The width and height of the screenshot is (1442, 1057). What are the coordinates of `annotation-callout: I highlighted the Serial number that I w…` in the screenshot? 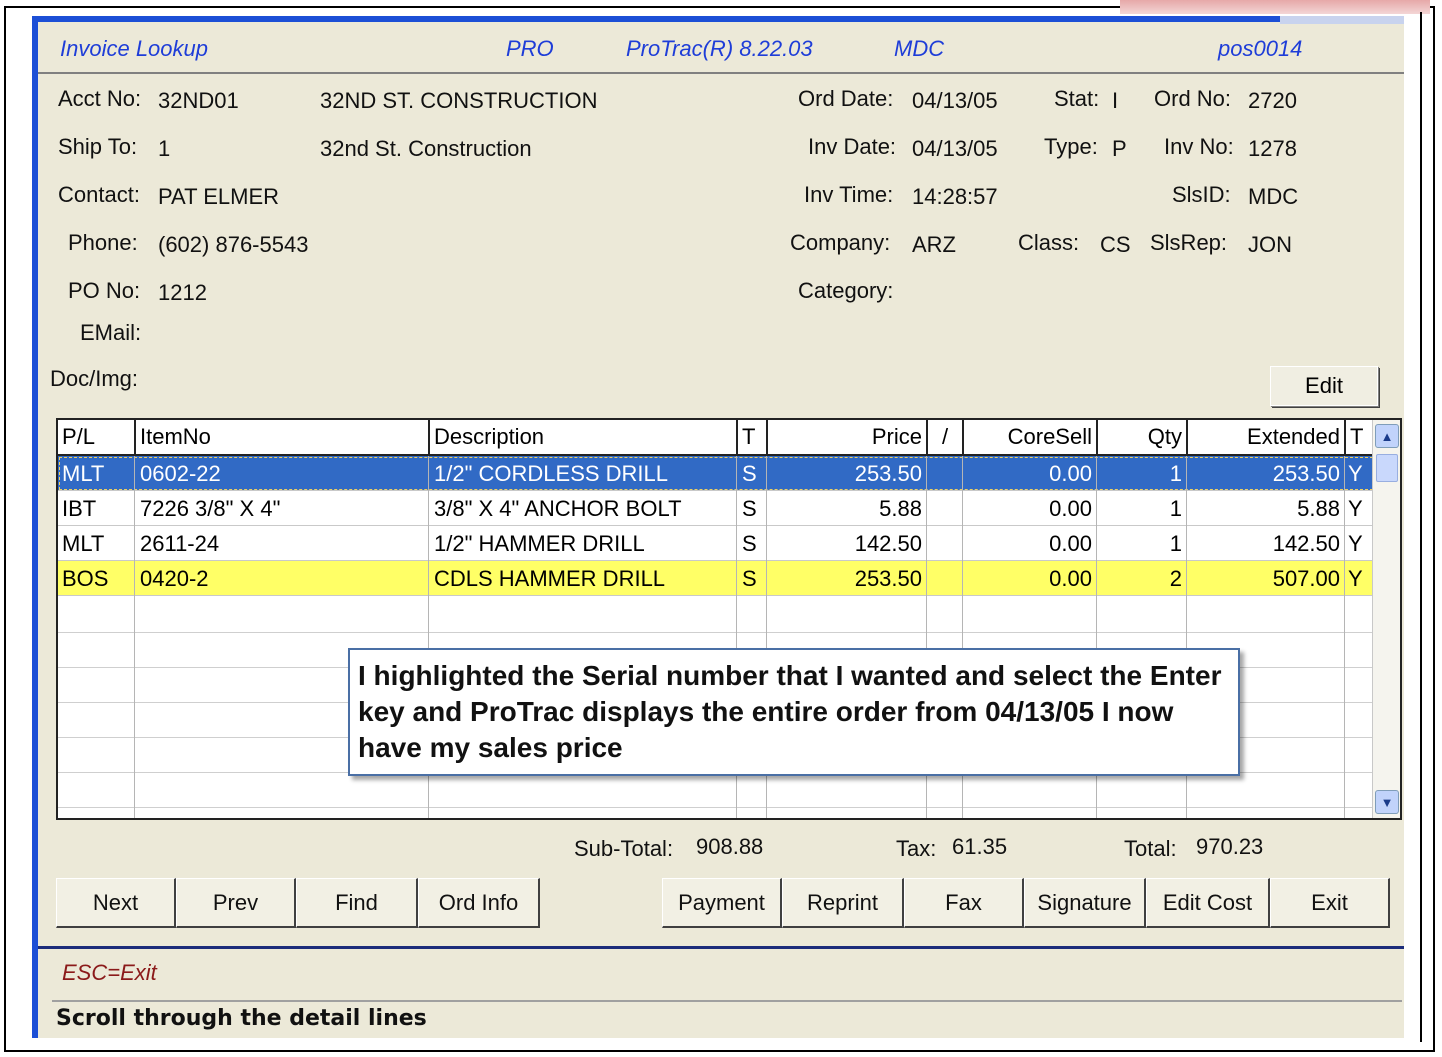 It's located at (794, 712).